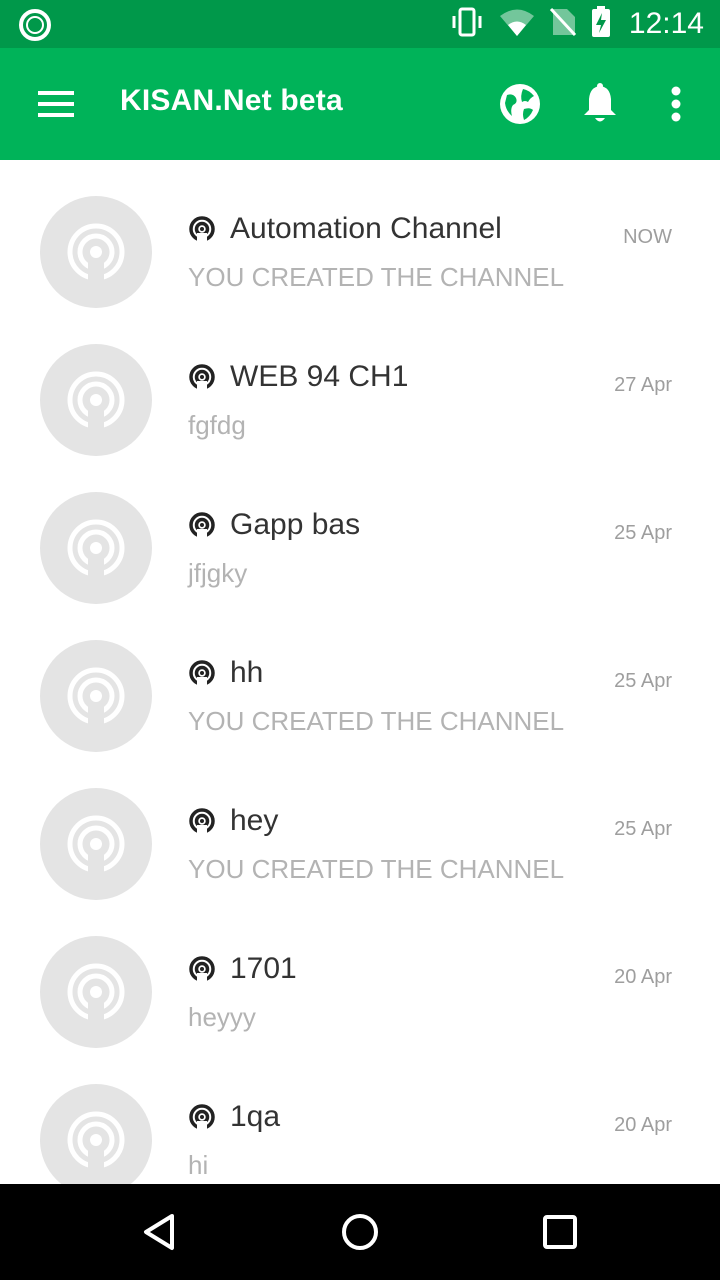 This screenshot has width=720, height=1280. I want to click on channel-name: Automation Channel, so click(366, 228).